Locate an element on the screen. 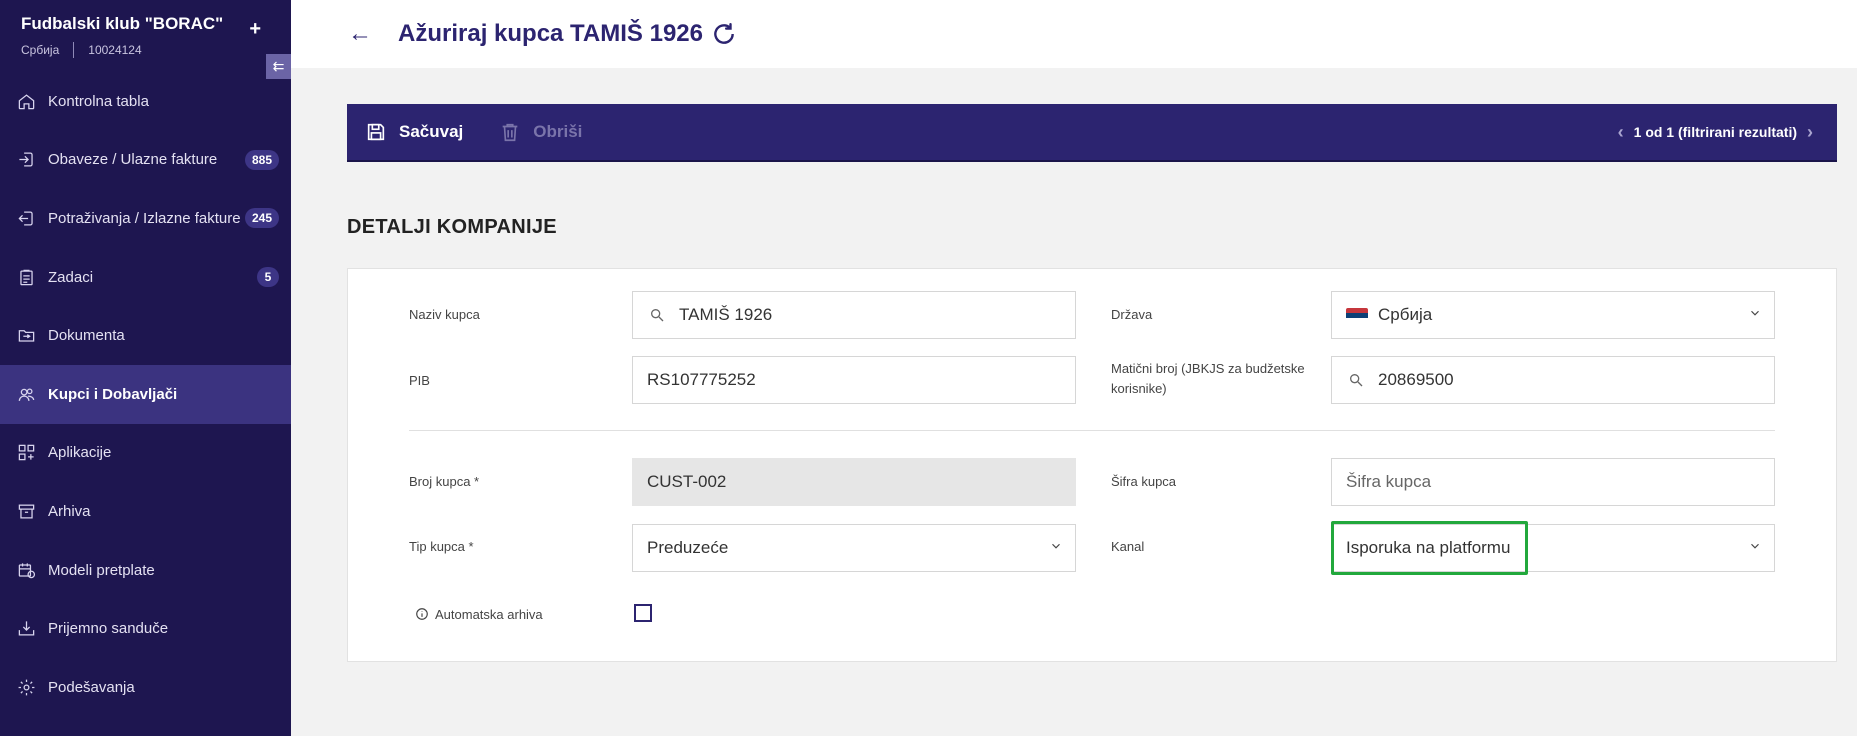 The height and width of the screenshot is (736, 1857). save-icon is located at coordinates (376, 132).